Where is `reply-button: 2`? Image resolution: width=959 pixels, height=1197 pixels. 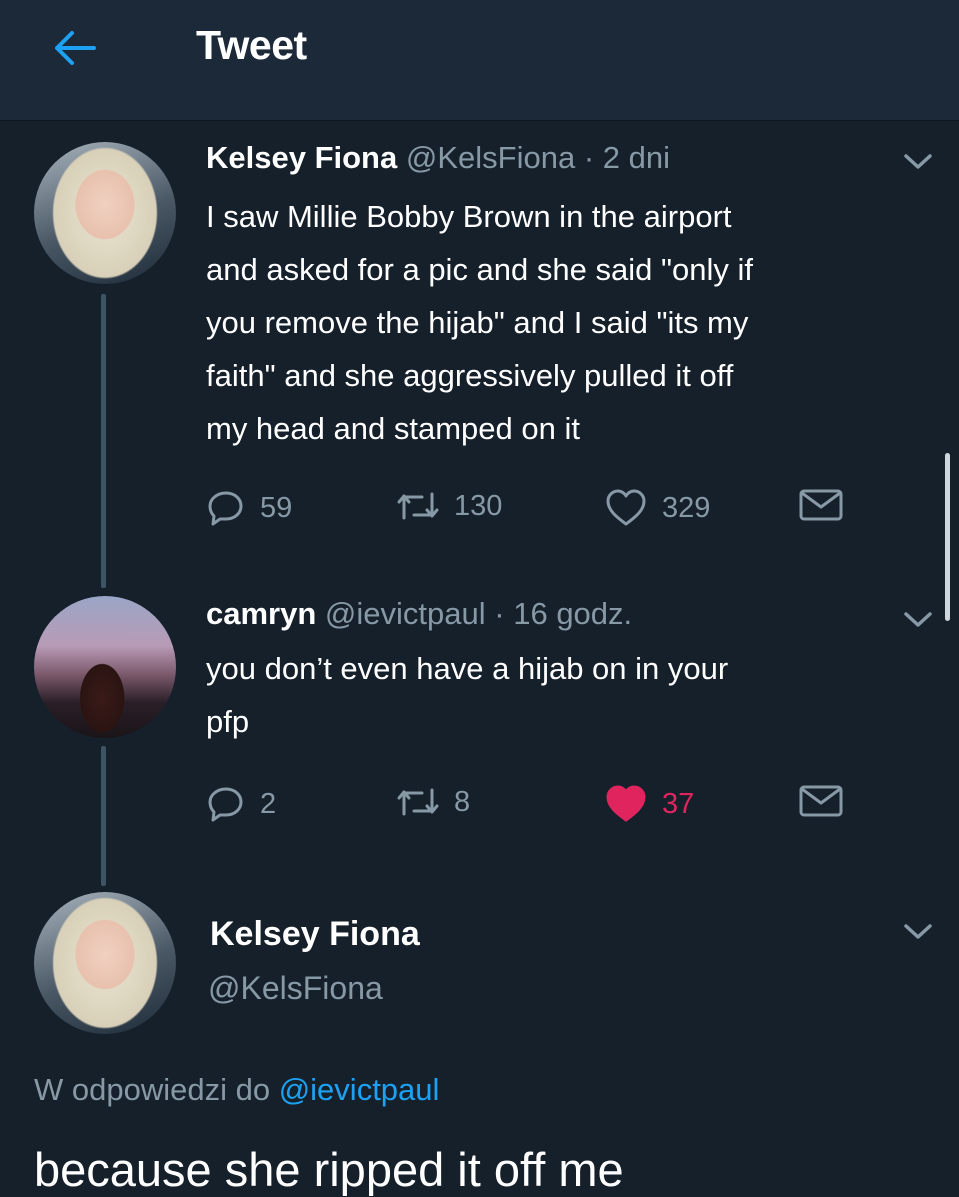 reply-button: 2 is located at coordinates (241, 804).